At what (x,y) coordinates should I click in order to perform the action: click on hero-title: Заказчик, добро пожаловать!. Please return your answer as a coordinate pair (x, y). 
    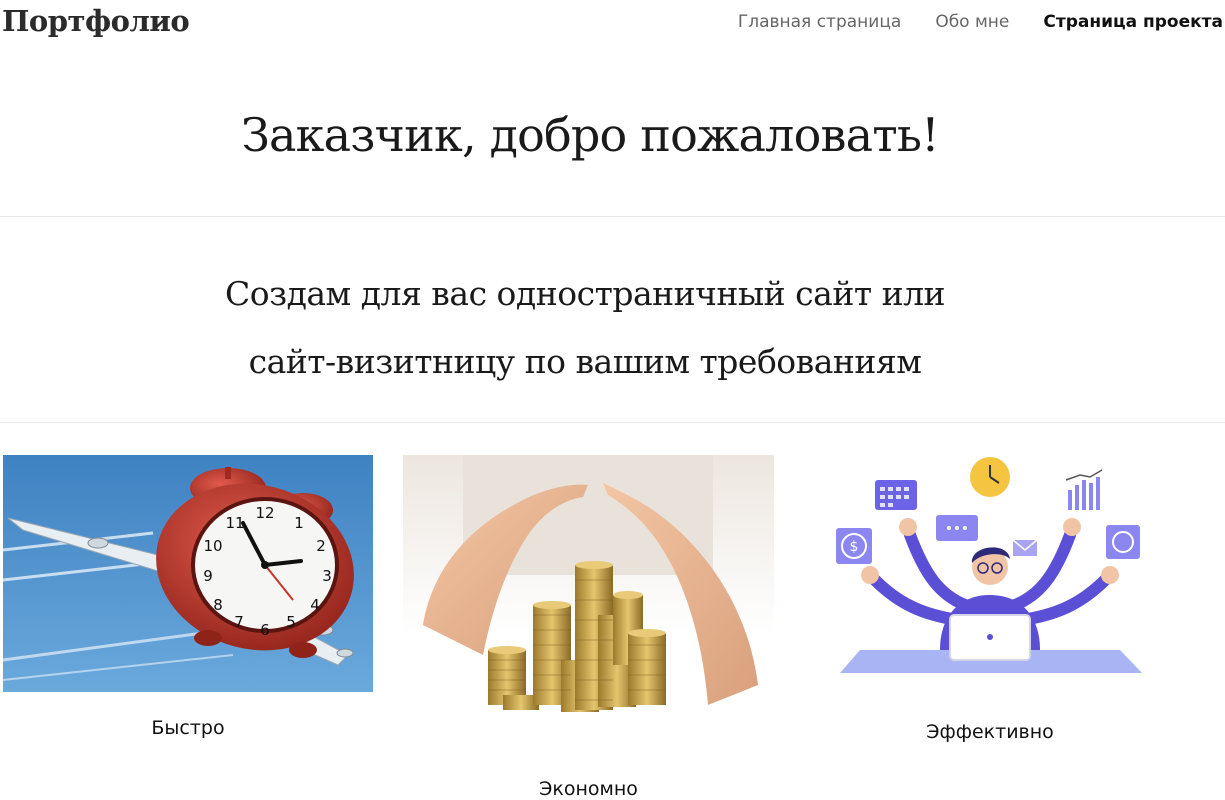
    Looking at the image, I should click on (590, 135).